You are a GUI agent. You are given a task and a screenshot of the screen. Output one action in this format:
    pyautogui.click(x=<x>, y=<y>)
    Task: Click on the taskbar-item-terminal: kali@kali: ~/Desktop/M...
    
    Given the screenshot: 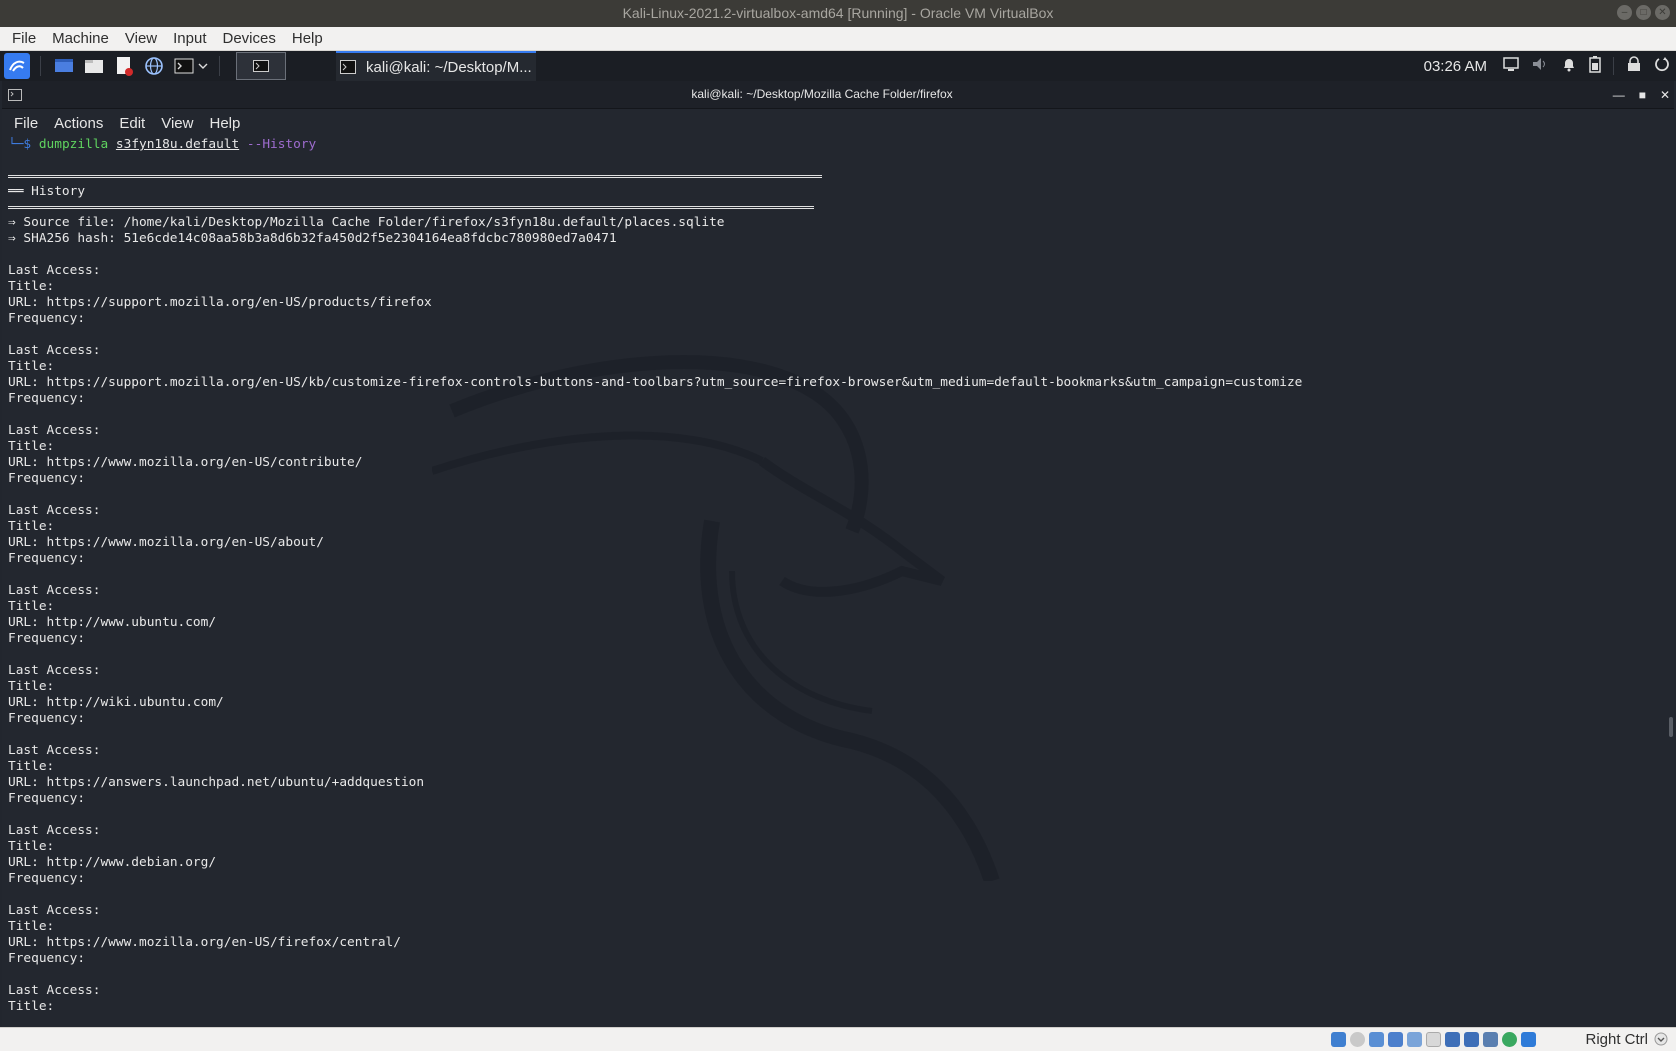 What is the action you would take?
    pyautogui.click(x=436, y=66)
    